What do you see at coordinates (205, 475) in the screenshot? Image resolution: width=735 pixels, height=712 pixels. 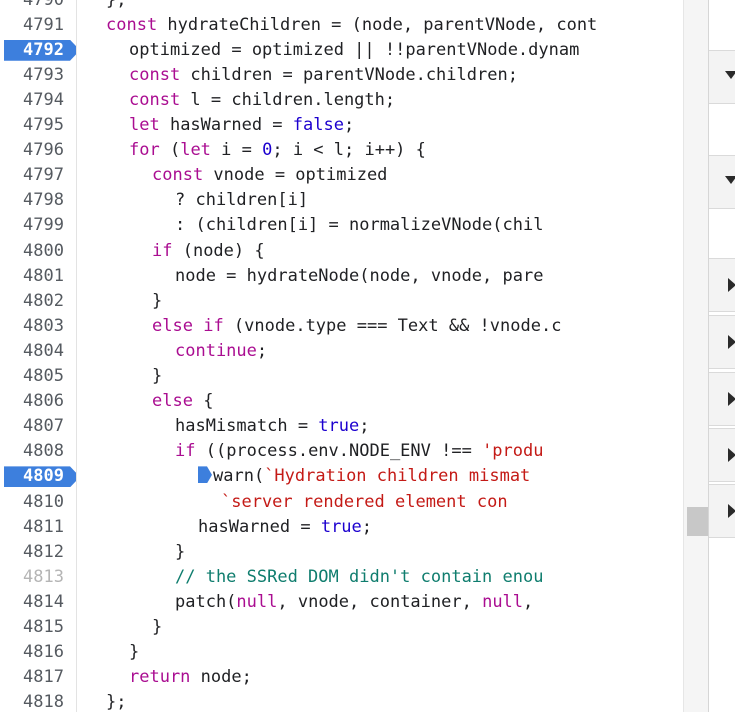 I see `inline-breakpoint-icon` at bounding box center [205, 475].